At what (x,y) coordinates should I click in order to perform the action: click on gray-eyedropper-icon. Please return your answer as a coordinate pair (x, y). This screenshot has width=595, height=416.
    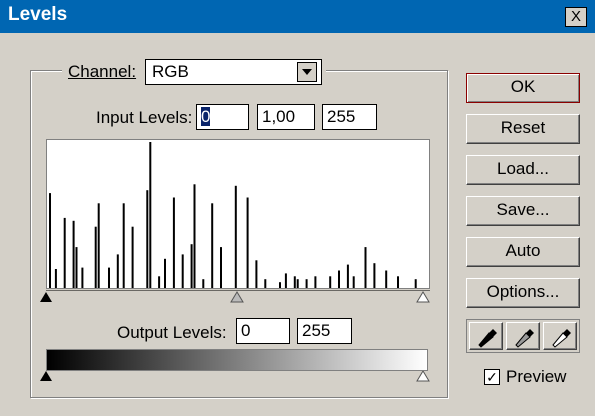
    Looking at the image, I should click on (524, 338).